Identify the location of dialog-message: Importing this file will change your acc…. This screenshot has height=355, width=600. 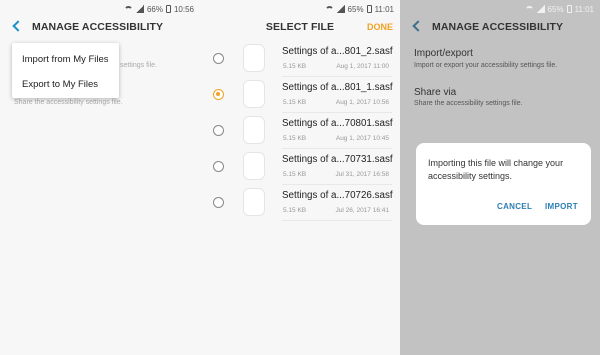
(496, 169).